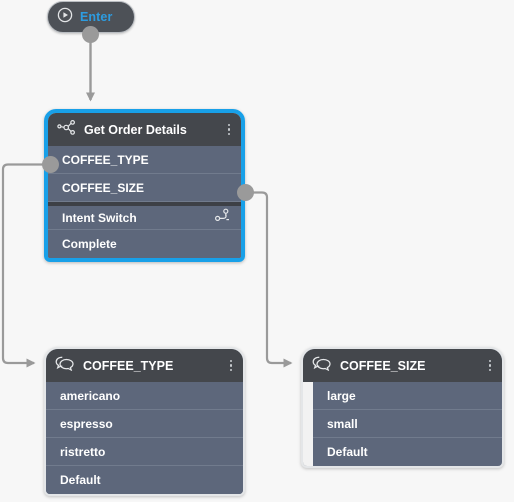 Image resolution: width=514 pixels, height=502 pixels. I want to click on row-espresso: espresso, so click(144, 424).